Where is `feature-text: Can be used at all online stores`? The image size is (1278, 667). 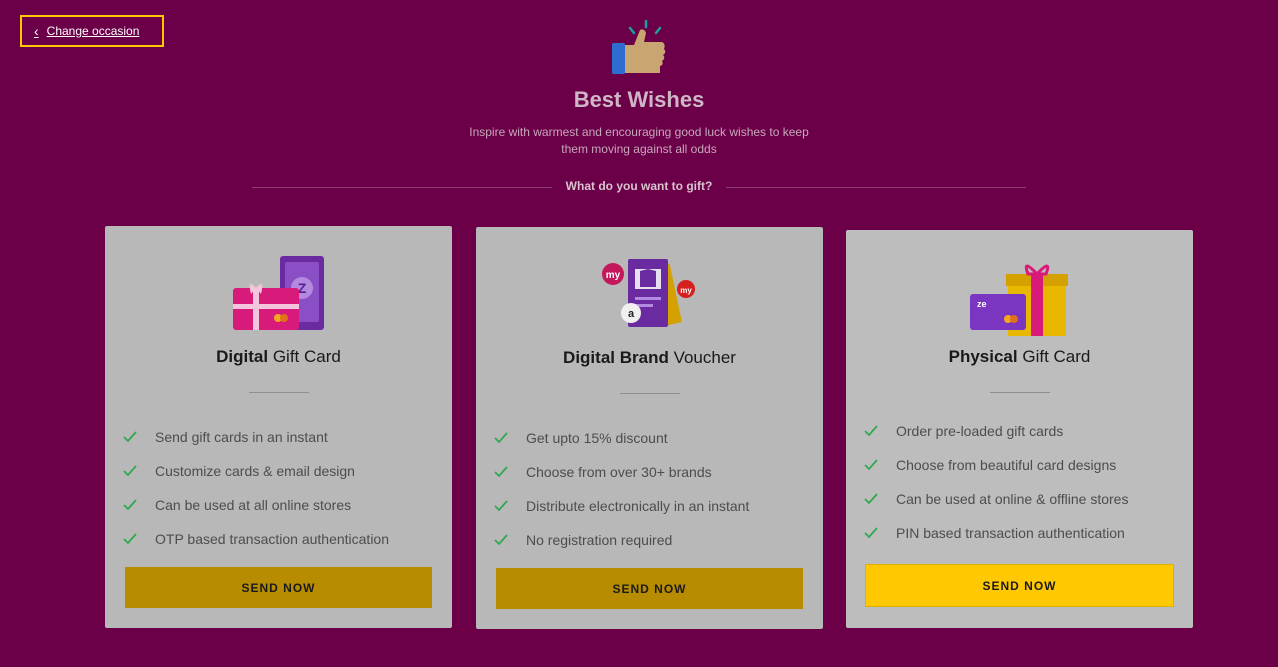 feature-text: Can be used at all online stores is located at coordinates (253, 505).